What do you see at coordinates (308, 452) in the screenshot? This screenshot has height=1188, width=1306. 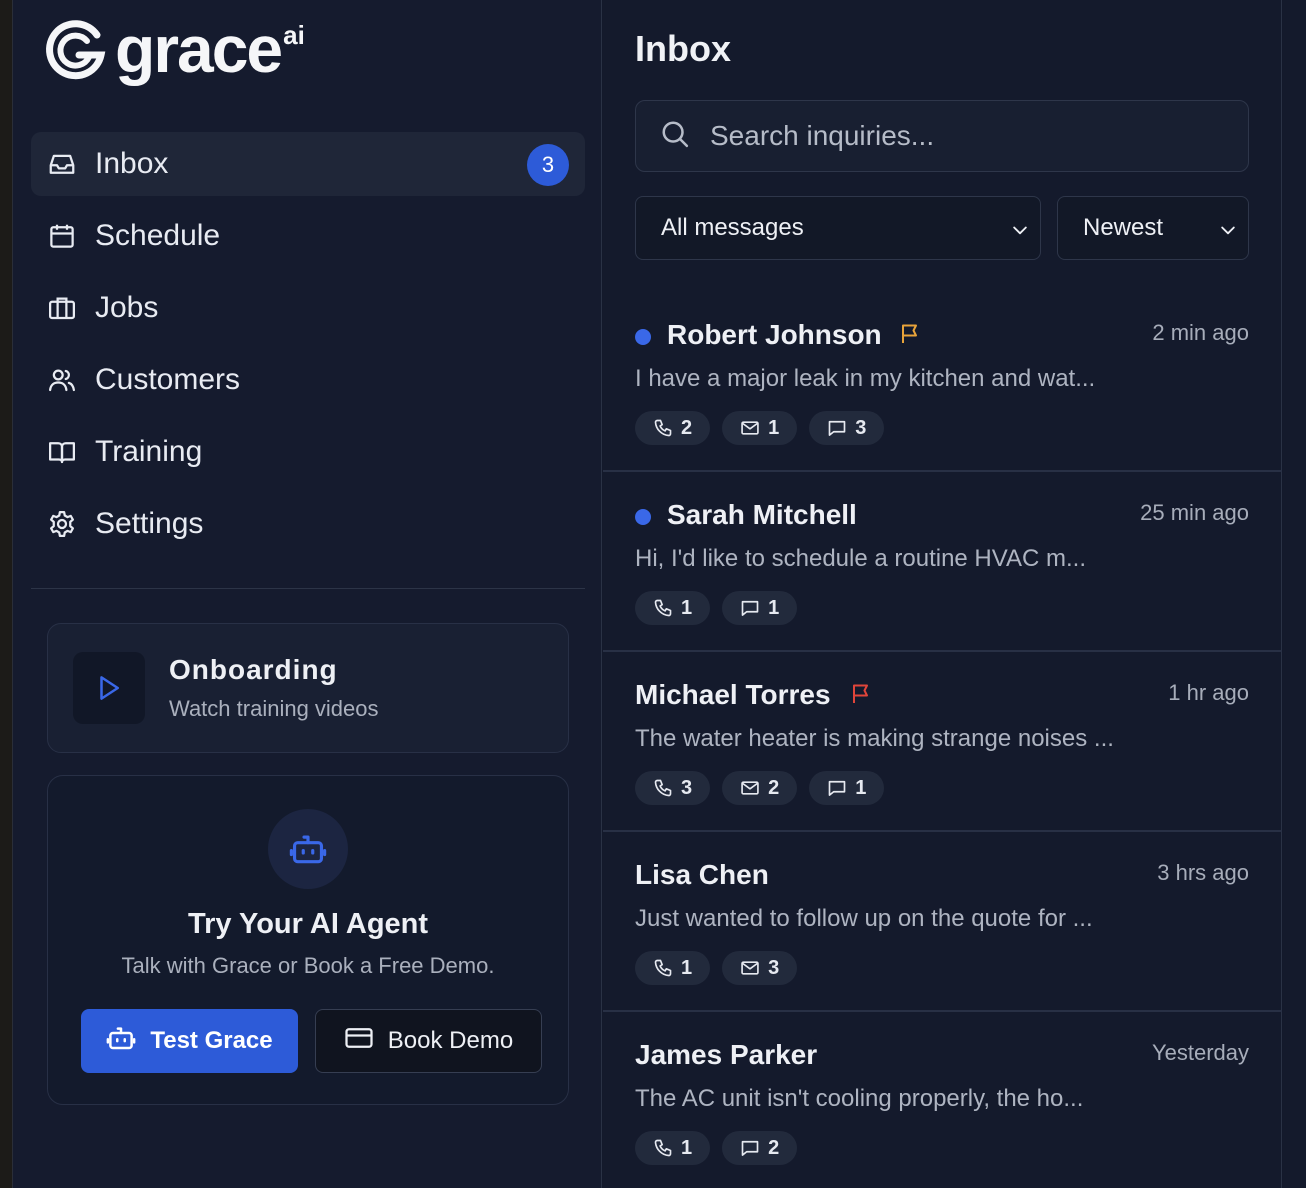 I see `sidebar-item-training: Training` at bounding box center [308, 452].